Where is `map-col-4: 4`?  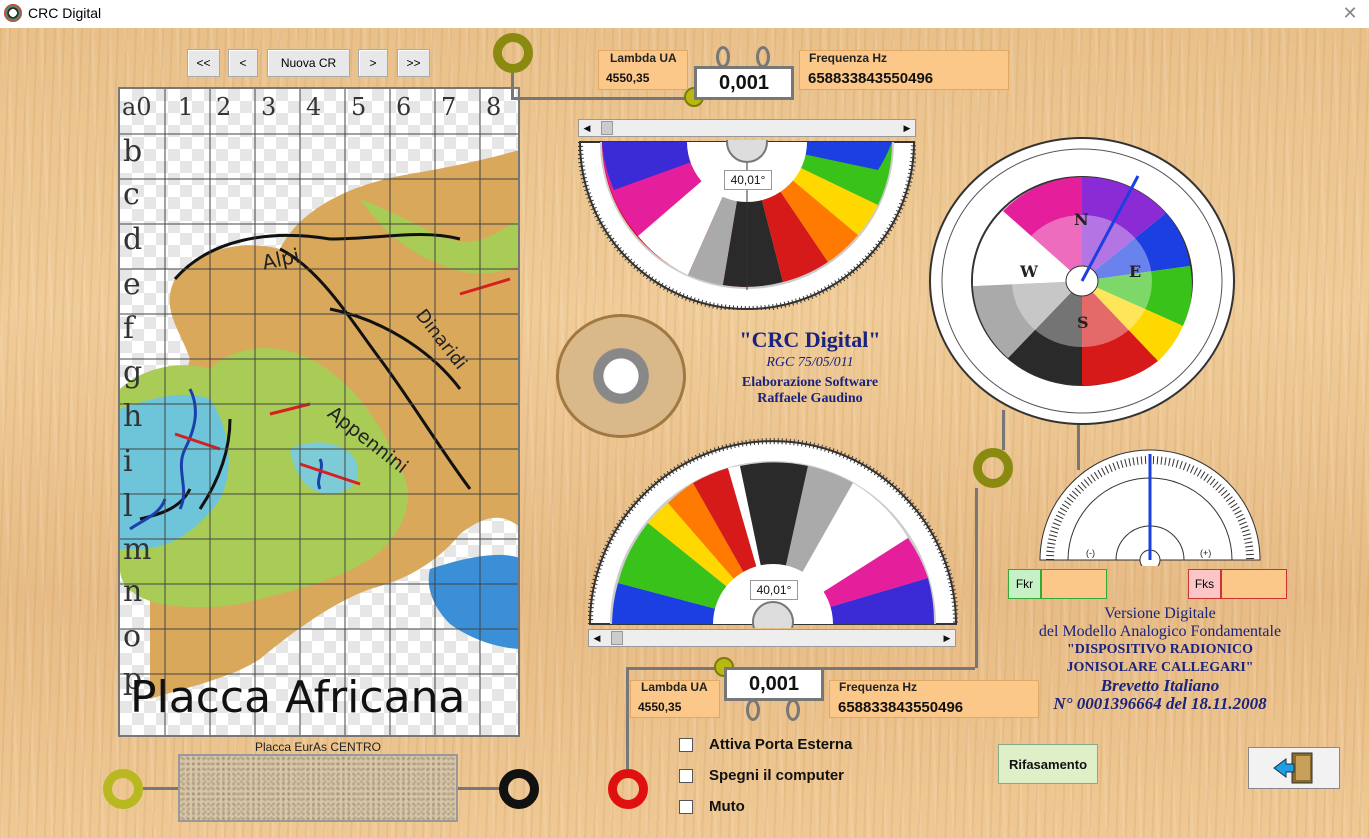
map-col-4: 4 is located at coordinates (314, 107).